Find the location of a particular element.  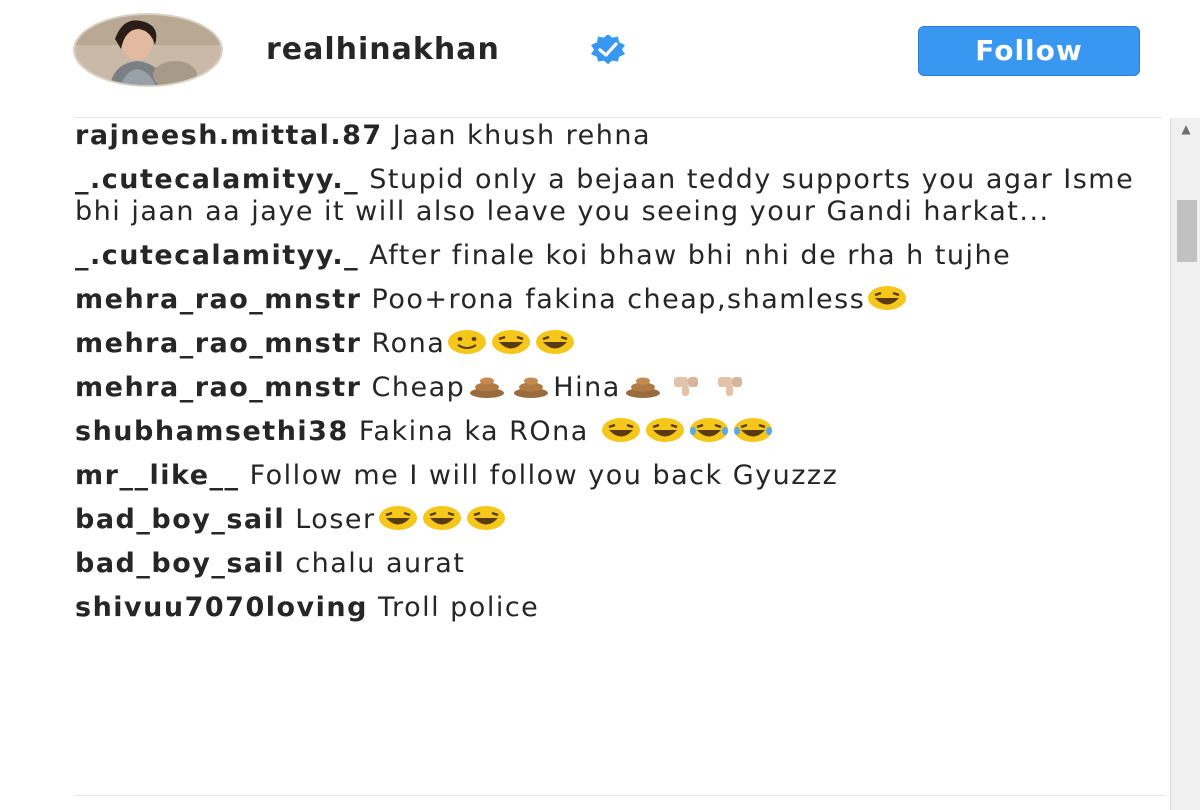

header-divider is located at coordinates (618, 117).